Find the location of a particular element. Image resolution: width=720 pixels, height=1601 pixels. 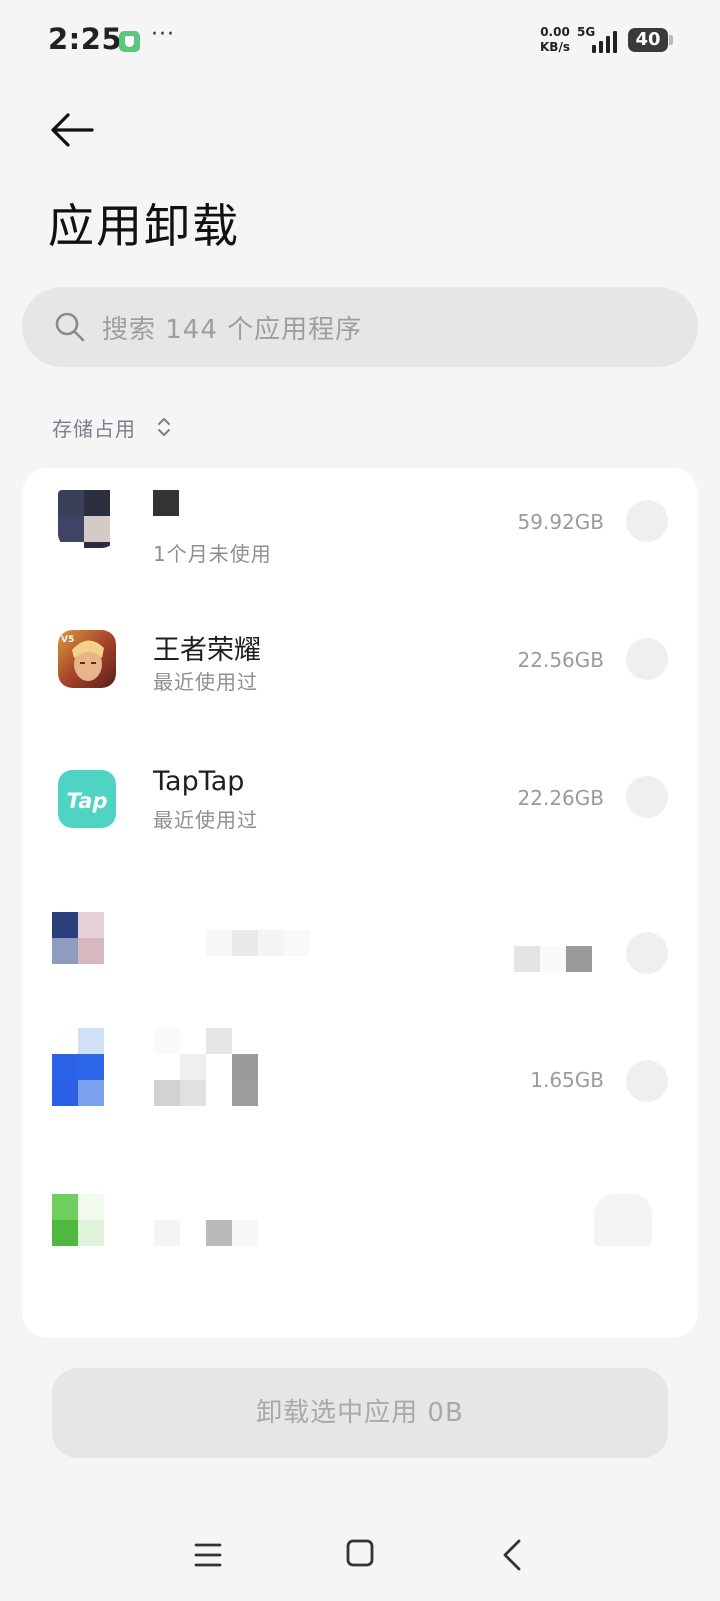

taptap-icon: Tap is located at coordinates (87, 799).